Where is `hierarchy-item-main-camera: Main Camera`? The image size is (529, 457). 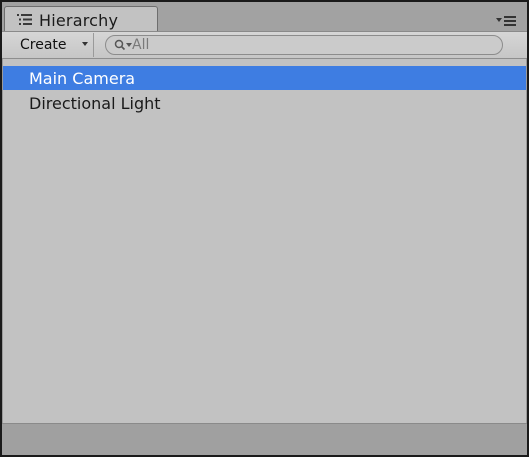
hierarchy-item-main-camera: Main Camera is located at coordinates (264, 78).